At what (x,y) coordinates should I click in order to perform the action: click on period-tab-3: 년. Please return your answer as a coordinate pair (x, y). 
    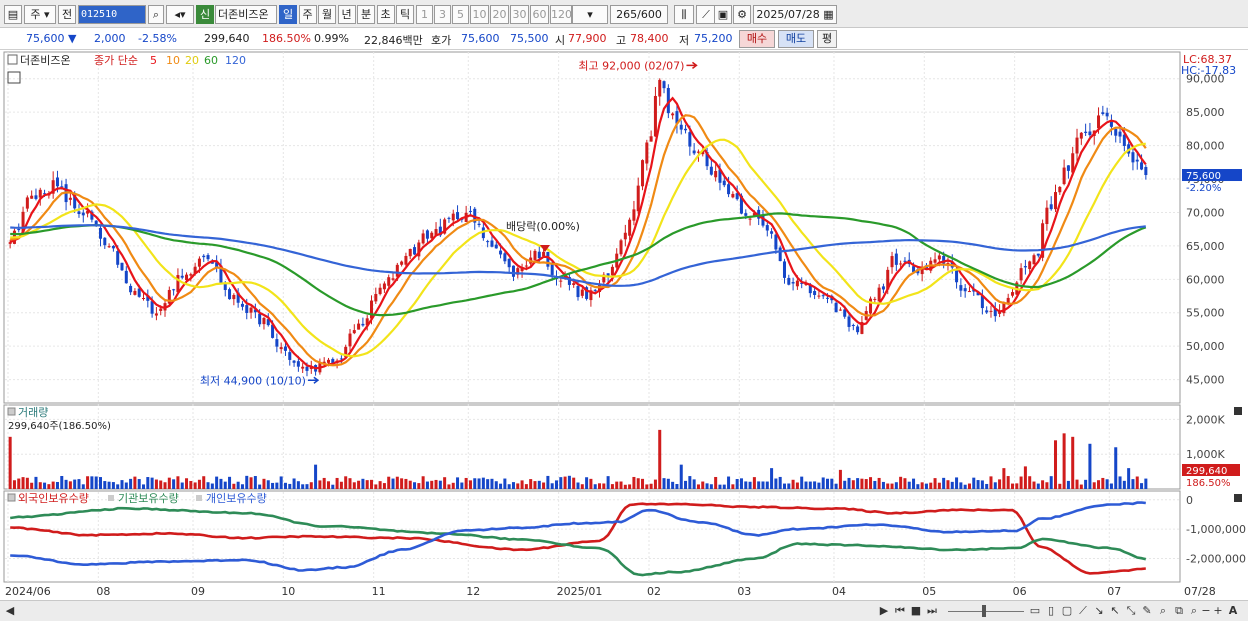
    Looking at the image, I should click on (346, 14).